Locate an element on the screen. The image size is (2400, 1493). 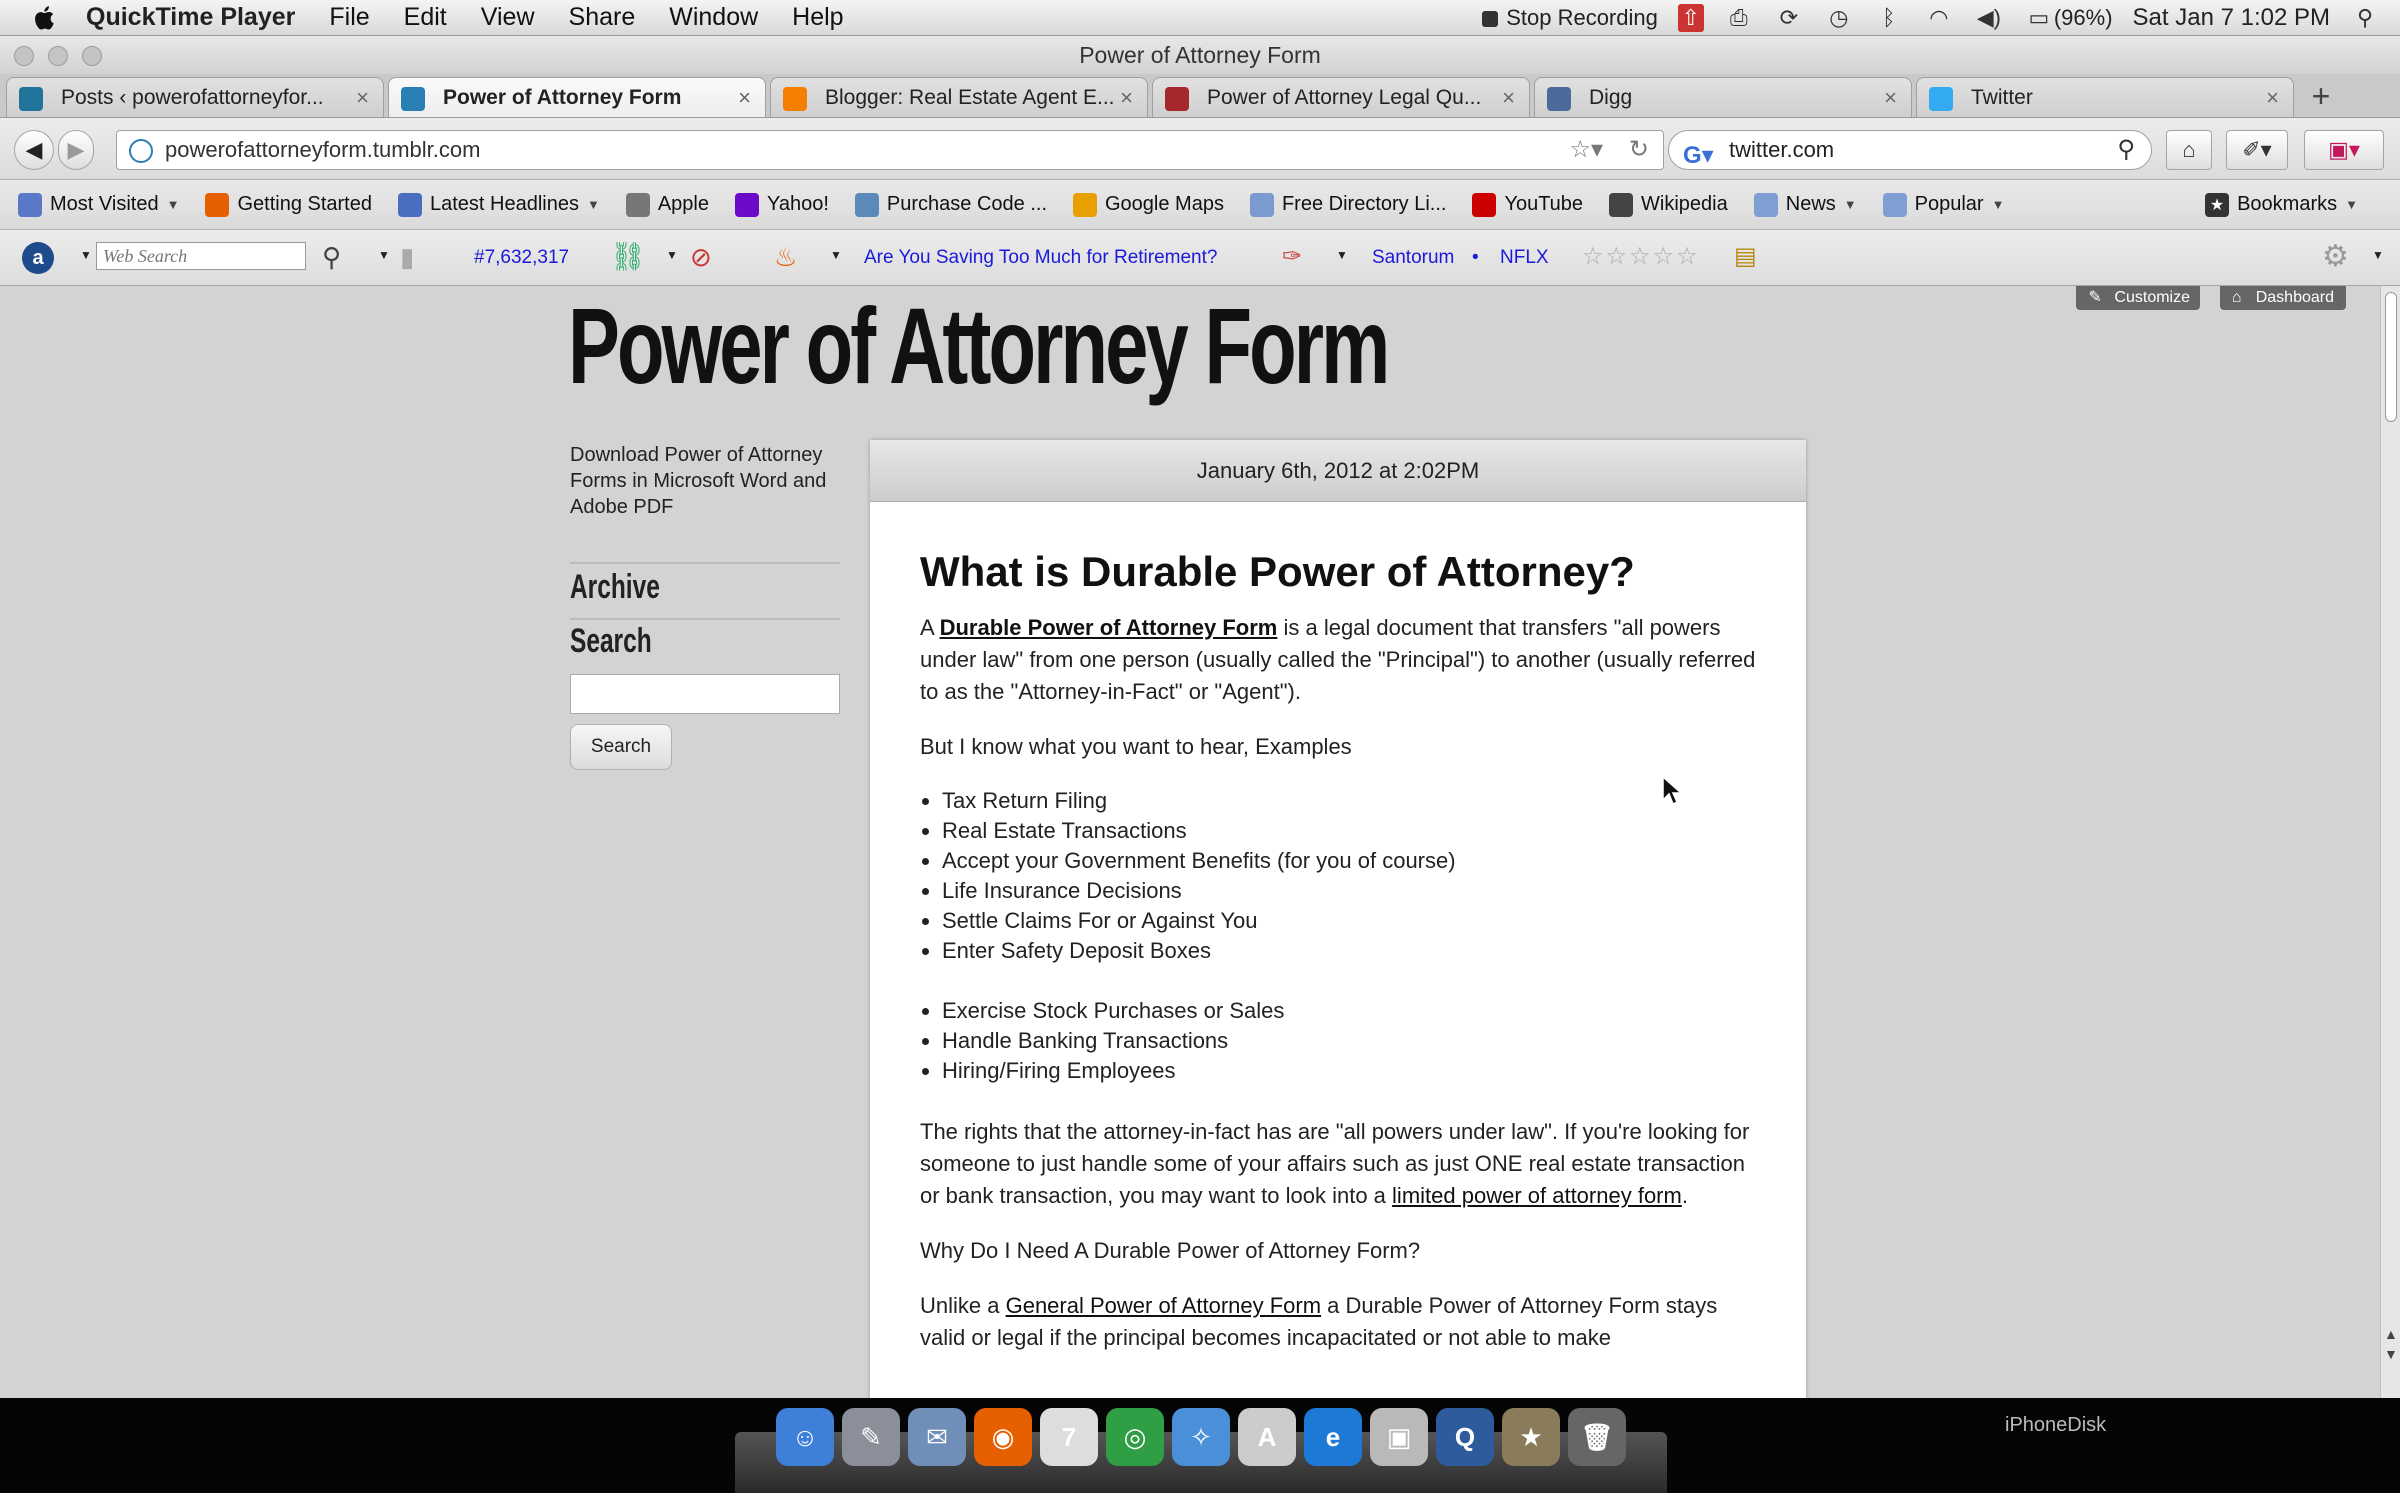
menu-app-name: QuickTime Player is located at coordinates (190, 17).